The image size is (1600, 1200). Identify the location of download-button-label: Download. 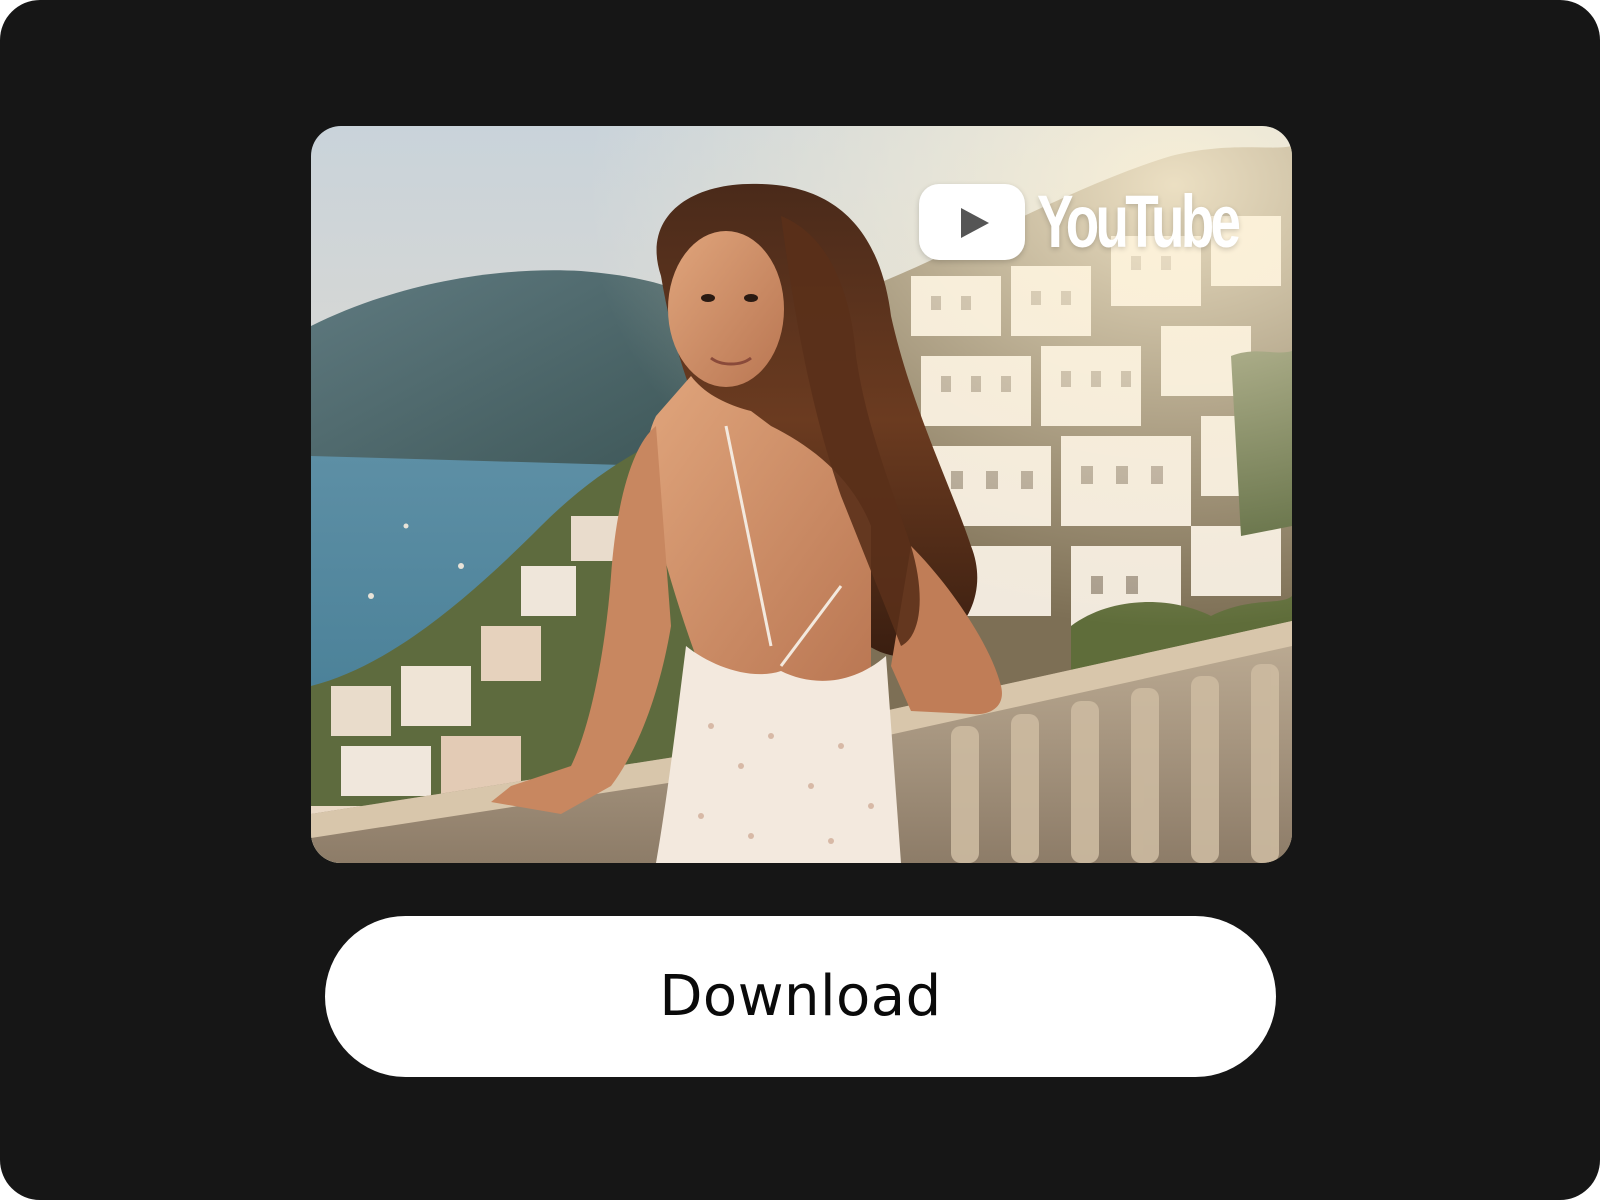
(800, 996).